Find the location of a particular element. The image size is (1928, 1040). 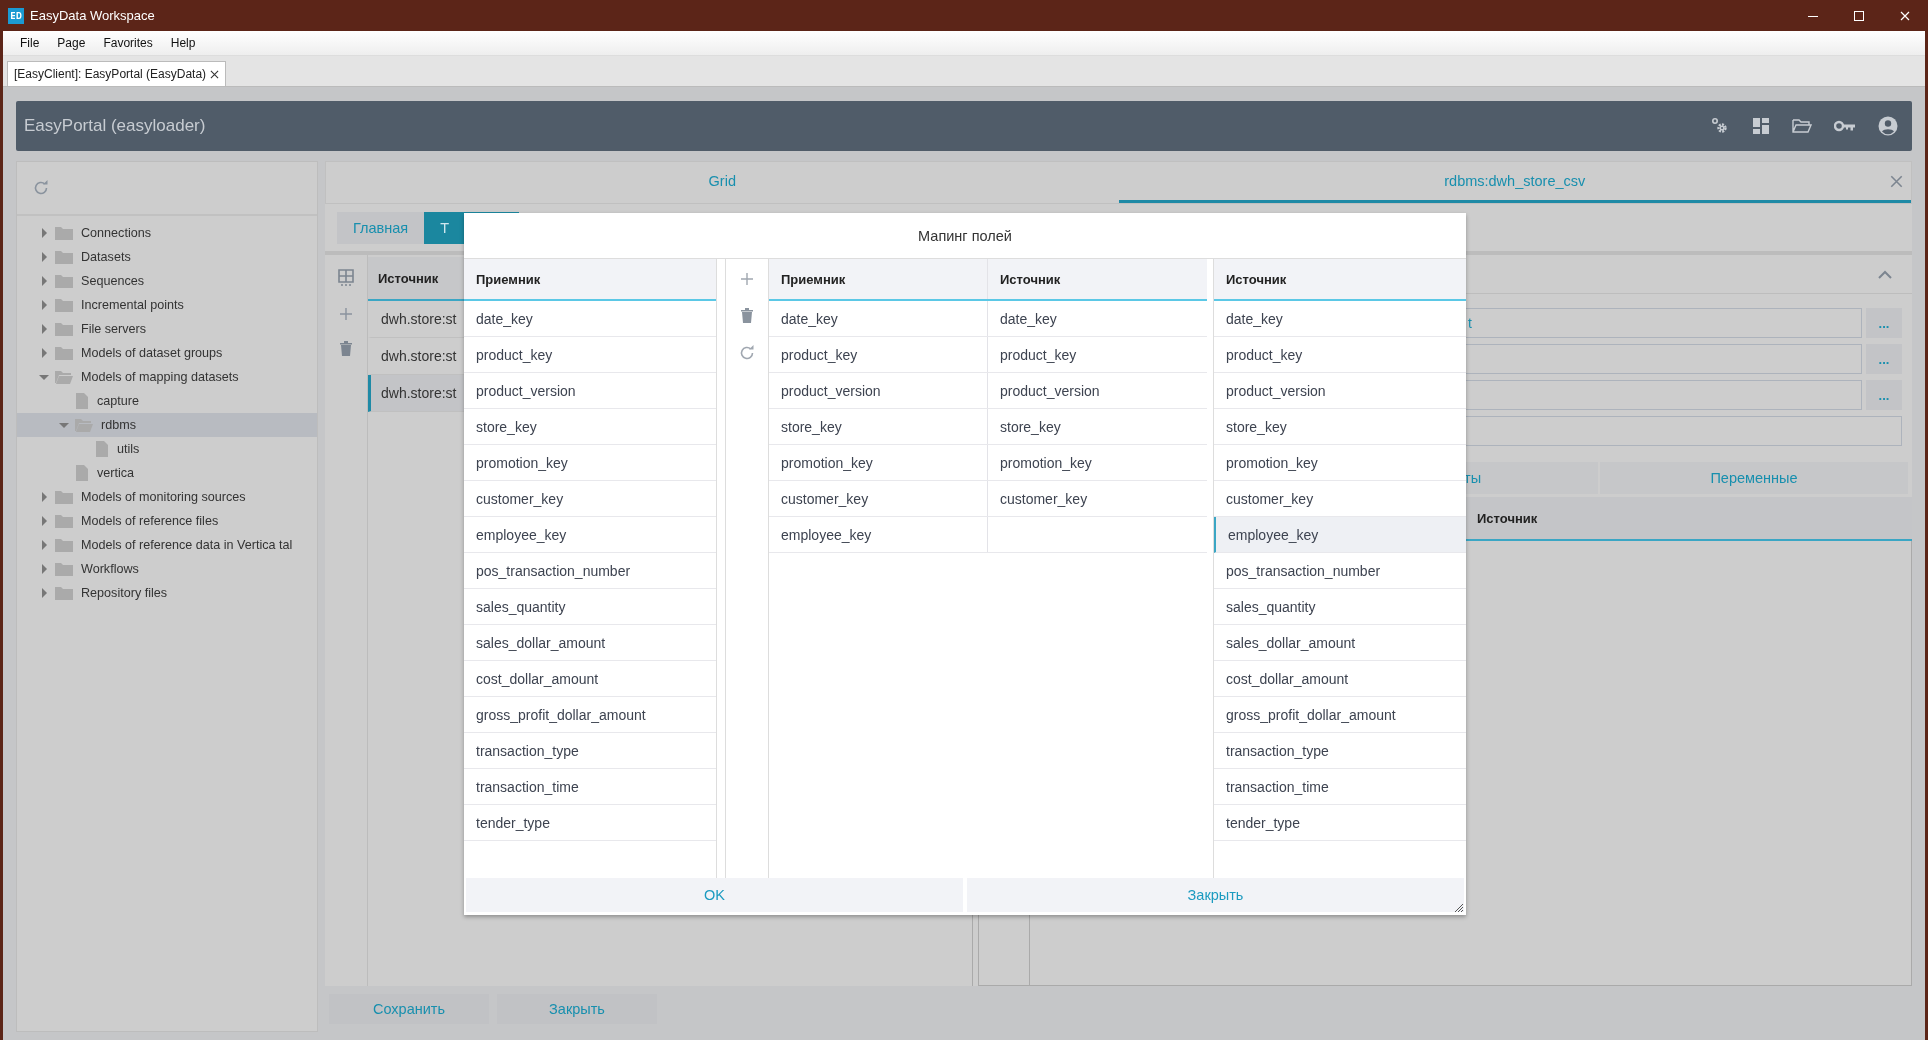

tree-item: Workflows is located at coordinates (167, 569).